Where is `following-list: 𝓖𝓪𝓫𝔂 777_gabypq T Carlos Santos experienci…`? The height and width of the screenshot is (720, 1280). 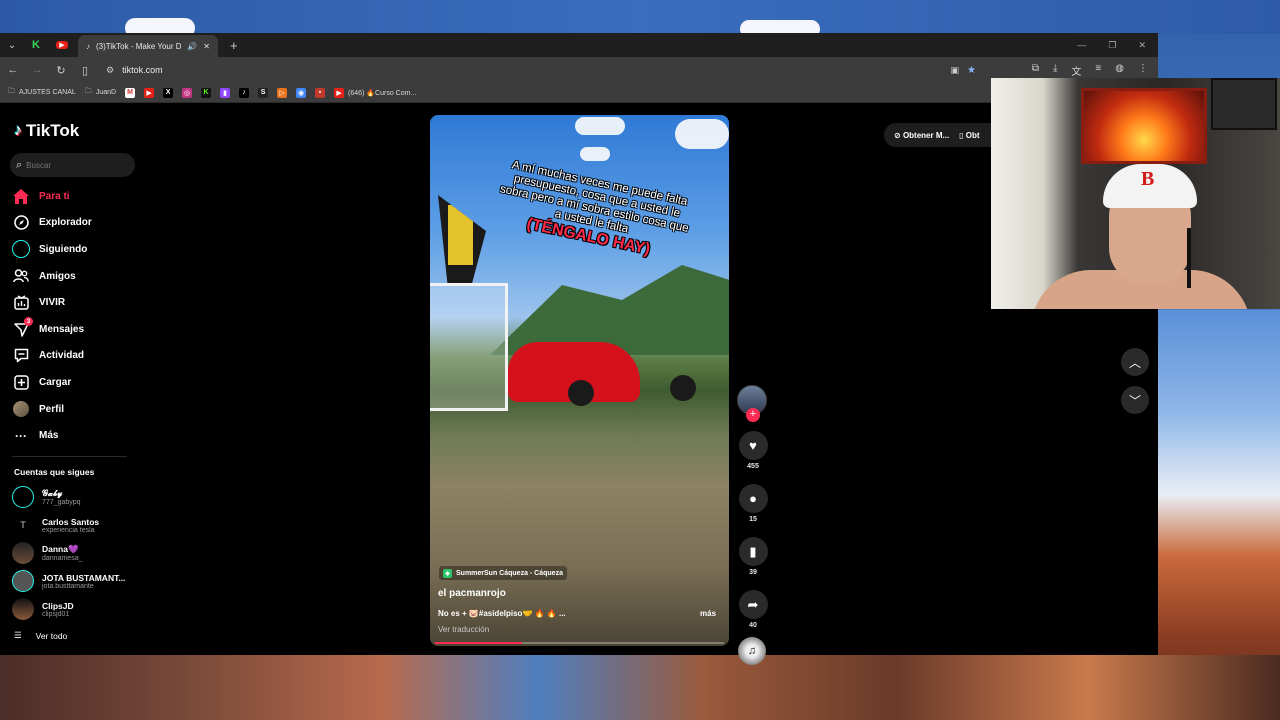 following-list: 𝓖𝓪𝓫𝔂 777_gabypq T Carlos Santos experienci… is located at coordinates (68, 553).